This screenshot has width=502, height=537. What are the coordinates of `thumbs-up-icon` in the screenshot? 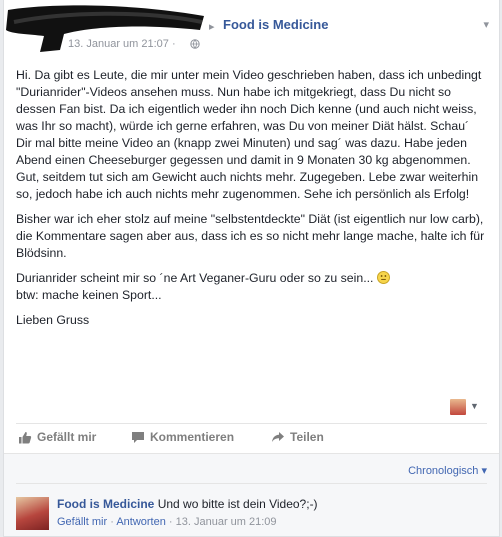 It's located at (25, 437).